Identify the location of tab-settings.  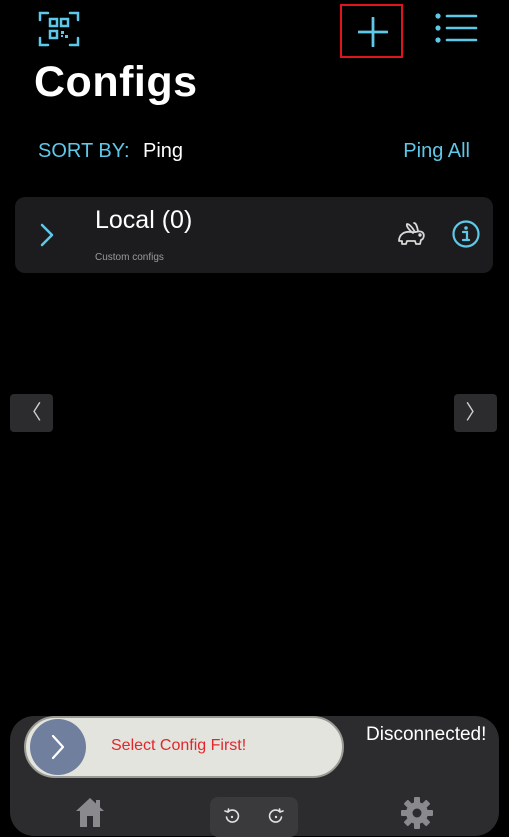
(417, 815).